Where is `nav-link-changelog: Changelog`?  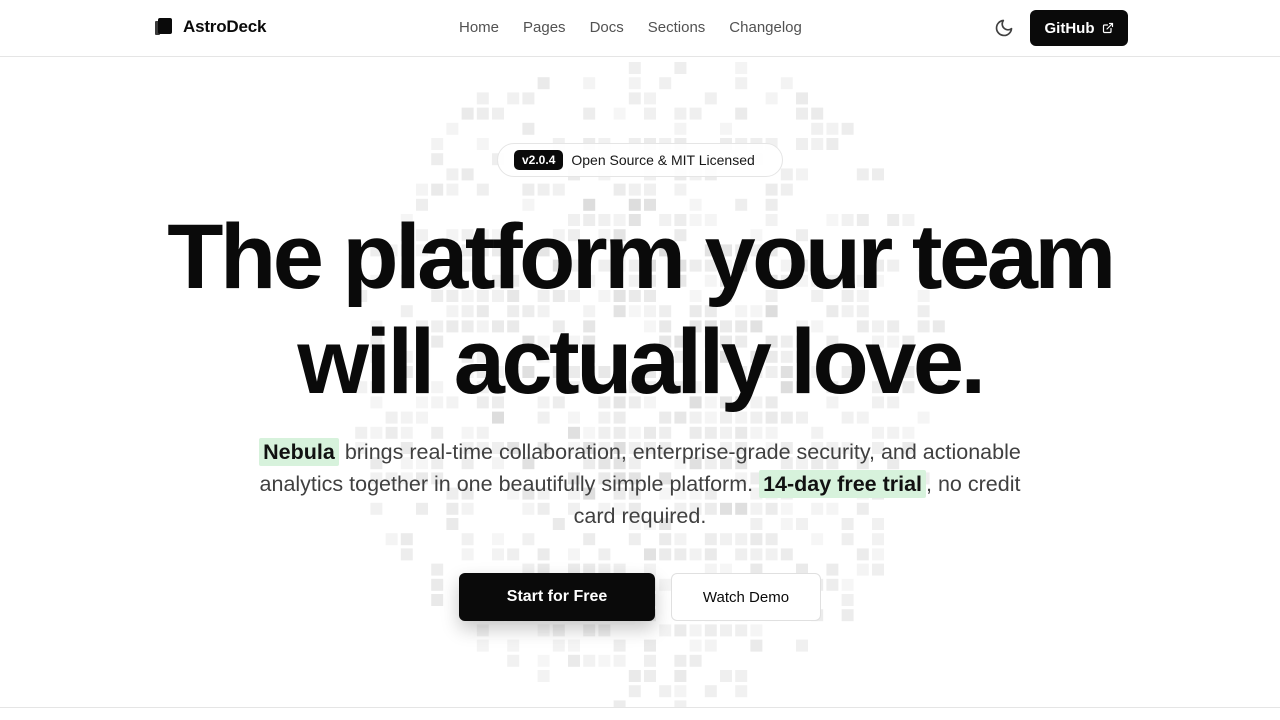
nav-link-changelog: Changelog is located at coordinates (765, 27).